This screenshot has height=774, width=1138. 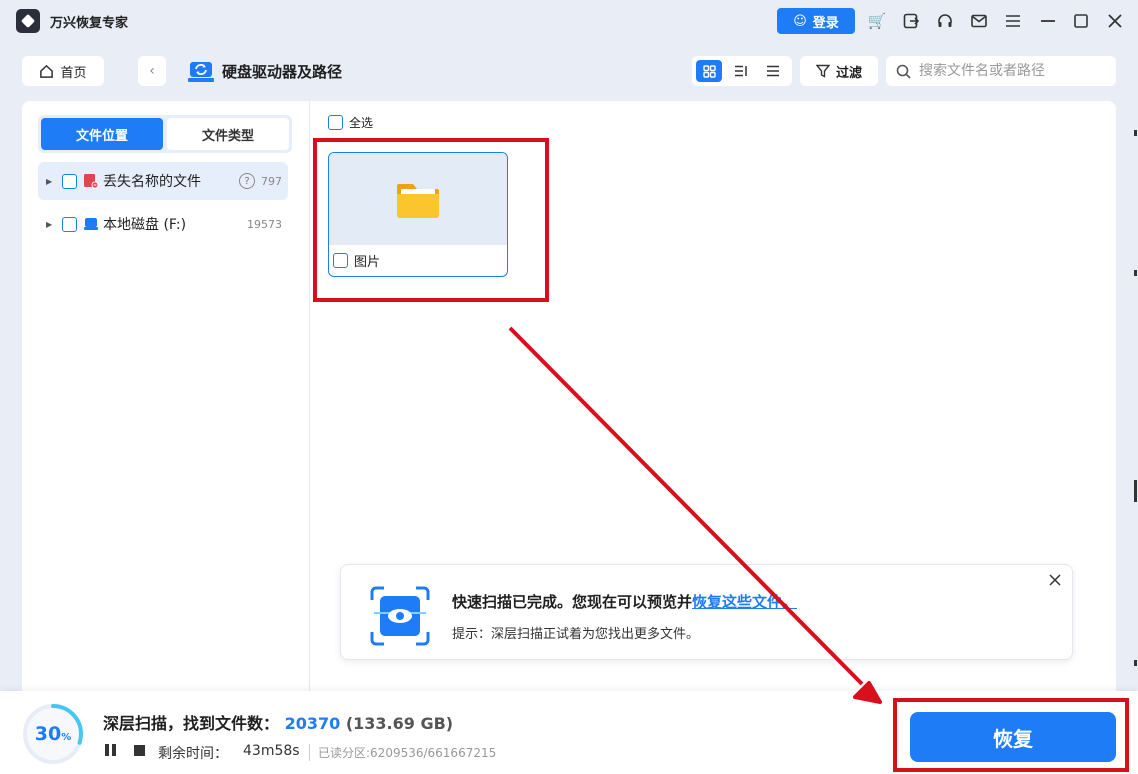 I want to click on progress-percent: 30%, so click(x=53, y=734).